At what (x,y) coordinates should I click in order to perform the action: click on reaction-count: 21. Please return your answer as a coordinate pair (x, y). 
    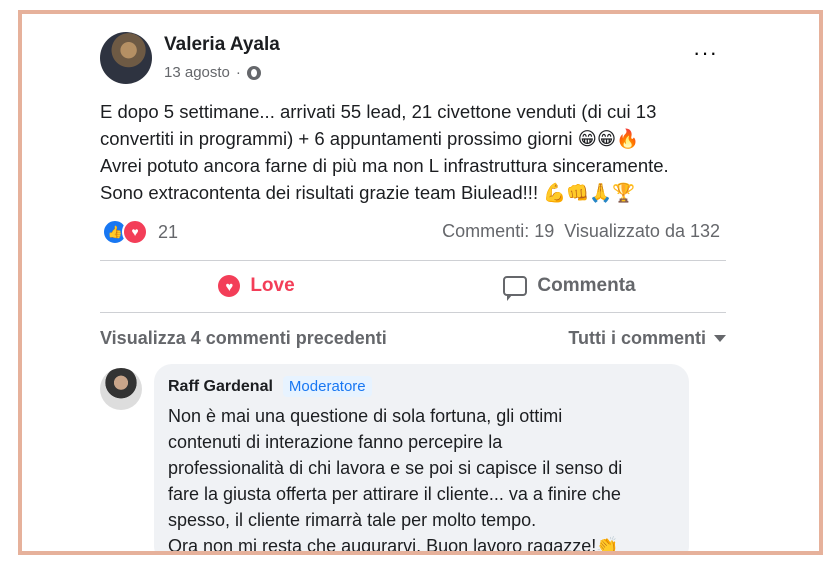
    Looking at the image, I should click on (168, 231).